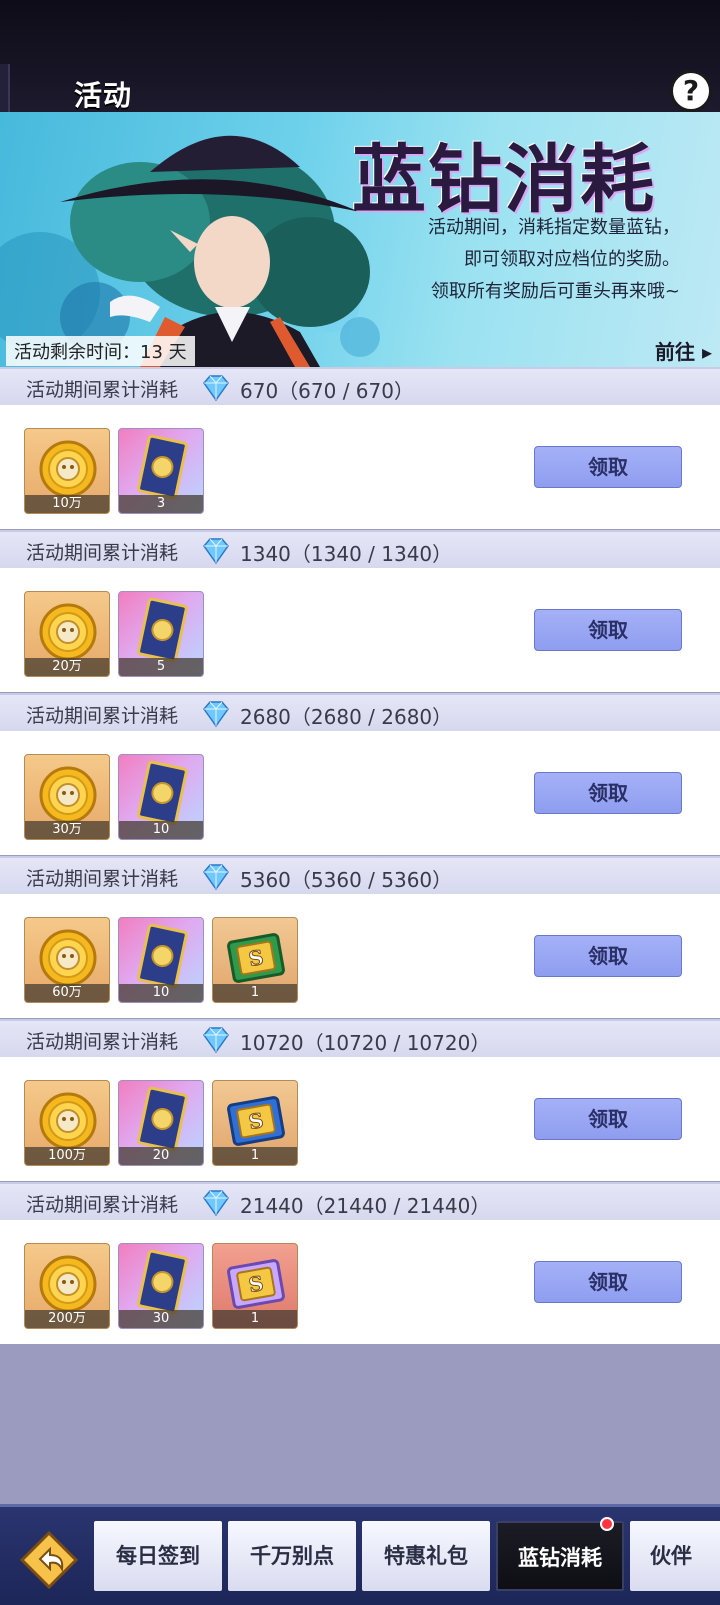 Image resolution: width=720 pixels, height=1605 pixels. I want to click on tier-header: 活动期间累计消耗 5360（5360 / 5360）, so click(360, 875).